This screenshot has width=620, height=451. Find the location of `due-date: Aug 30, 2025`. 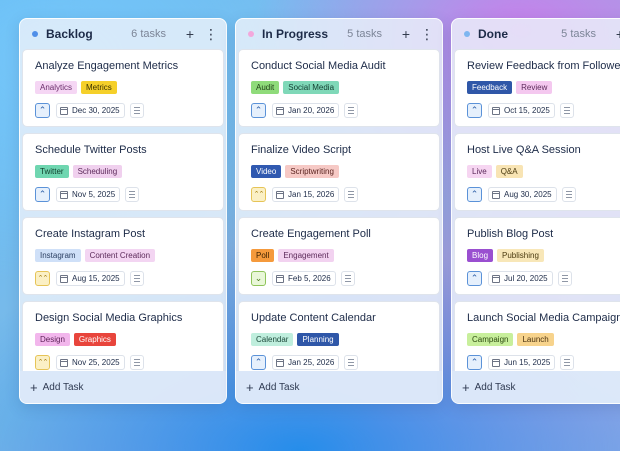

due-date: Aug 30, 2025 is located at coordinates (528, 194).